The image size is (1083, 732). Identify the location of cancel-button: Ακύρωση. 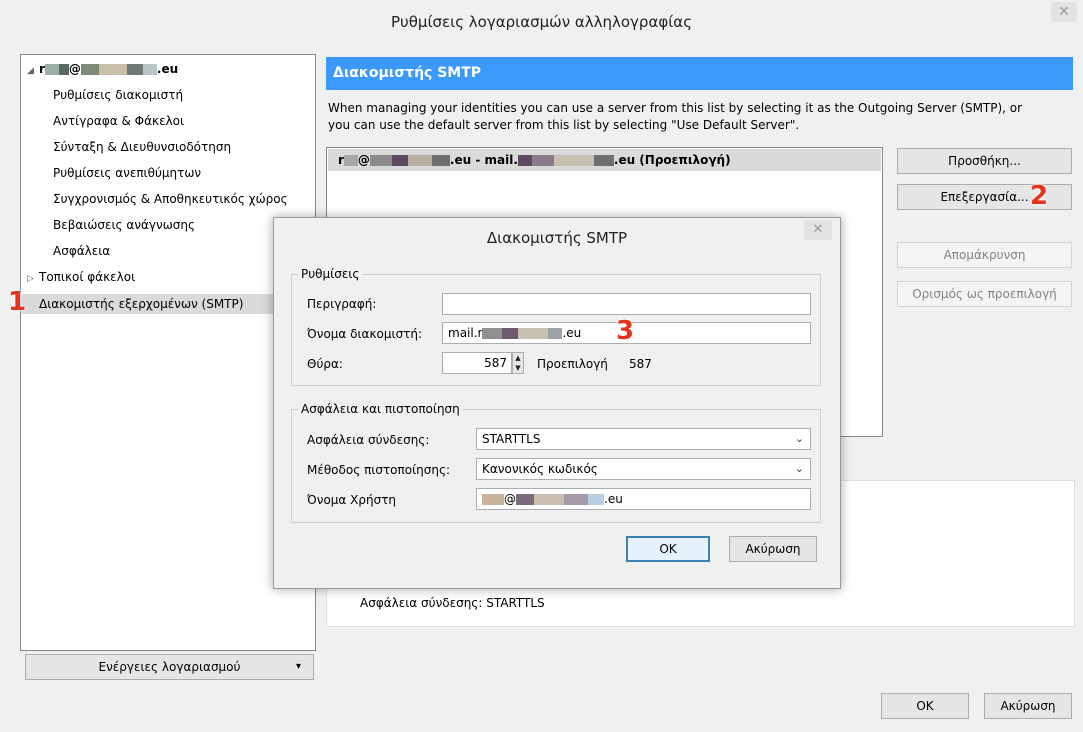
(1028, 706).